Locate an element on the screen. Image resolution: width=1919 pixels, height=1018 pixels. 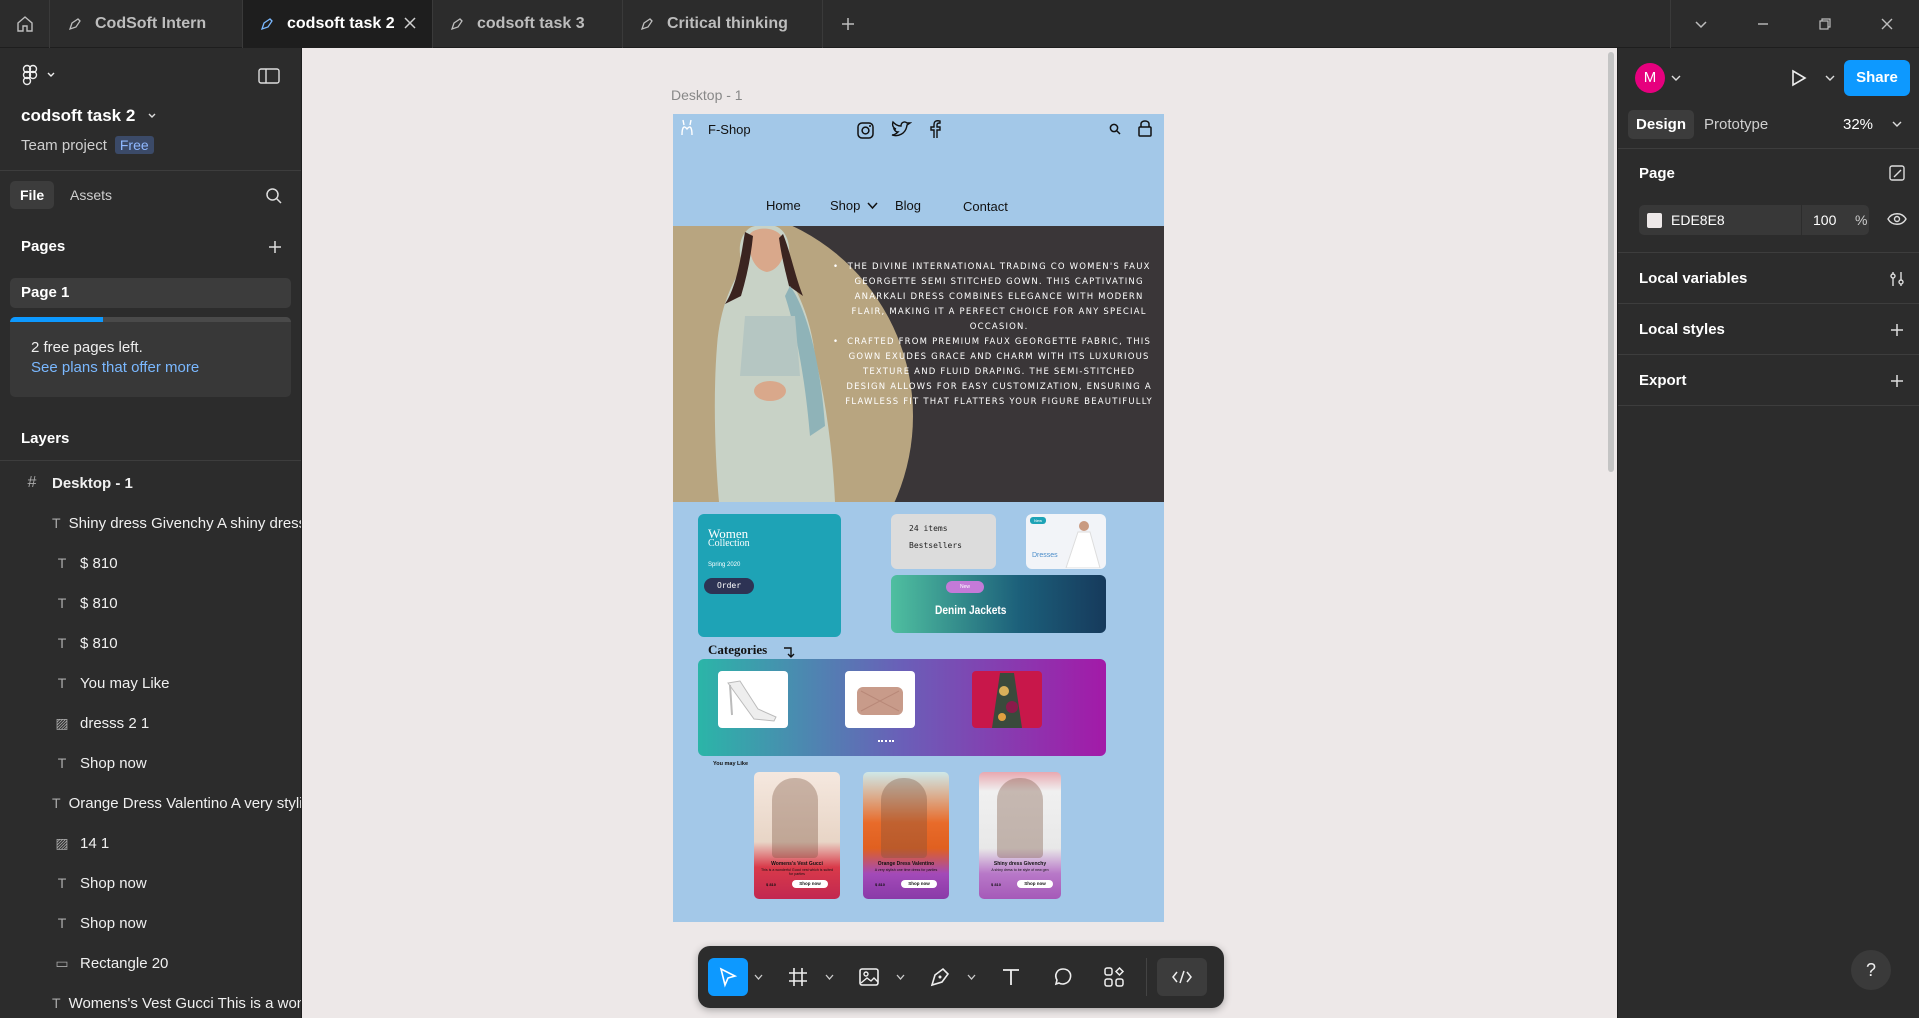
restore-button is located at coordinates (1825, 24).